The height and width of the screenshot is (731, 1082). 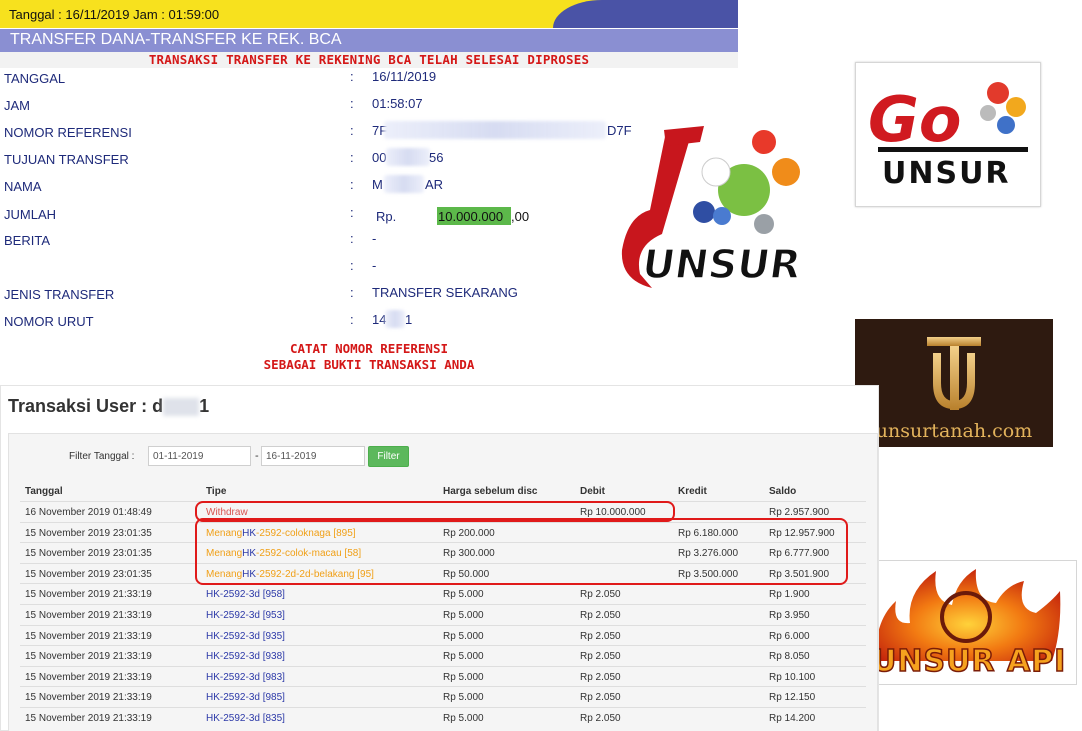 I want to click on value-jenis-transfer: TRANSFER SEKARANG, so click(x=445, y=292).